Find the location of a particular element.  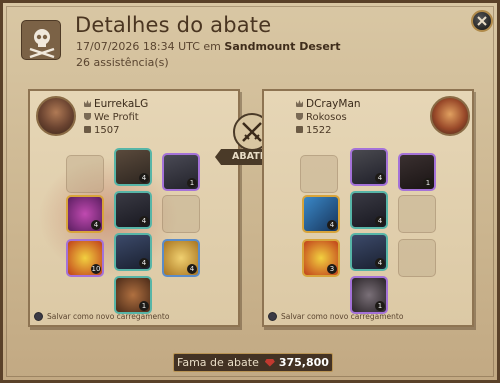

location-prefix: em is located at coordinates (212, 46).